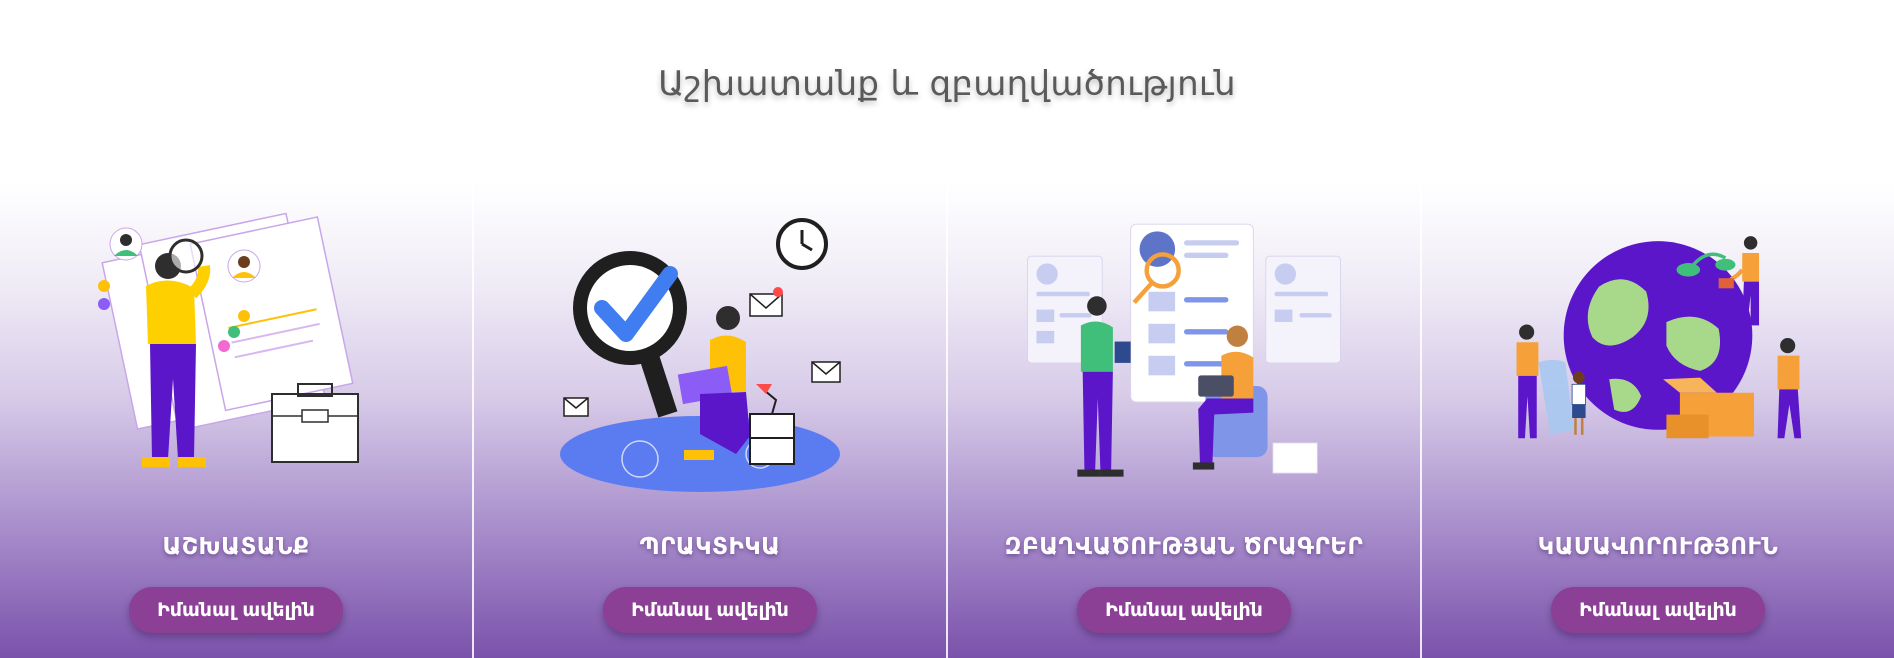 The image size is (1894, 658). I want to click on section-title: Աշխատանք և զբաղվածություն, so click(947, 84).